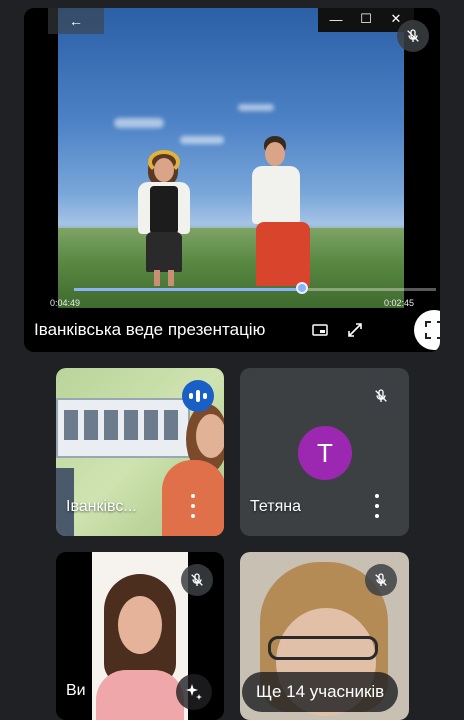  Describe the element at coordinates (198, 396) in the screenshot. I see `speaking-indicator` at that location.